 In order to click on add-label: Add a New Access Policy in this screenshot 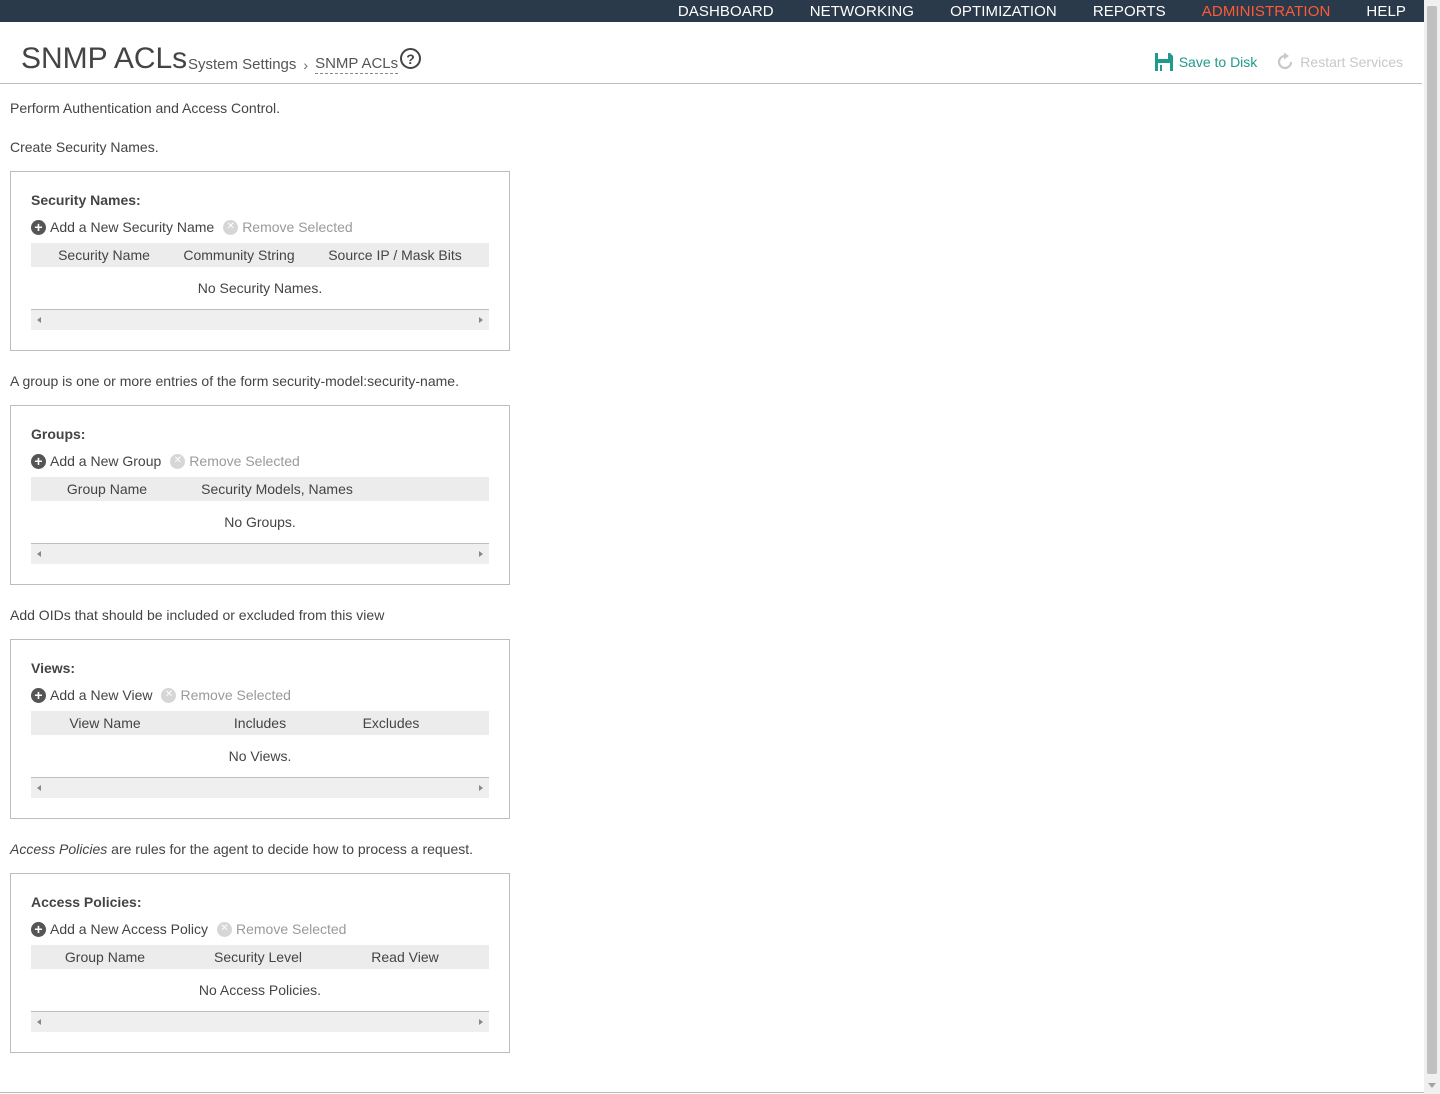, I will do `click(129, 929)`.